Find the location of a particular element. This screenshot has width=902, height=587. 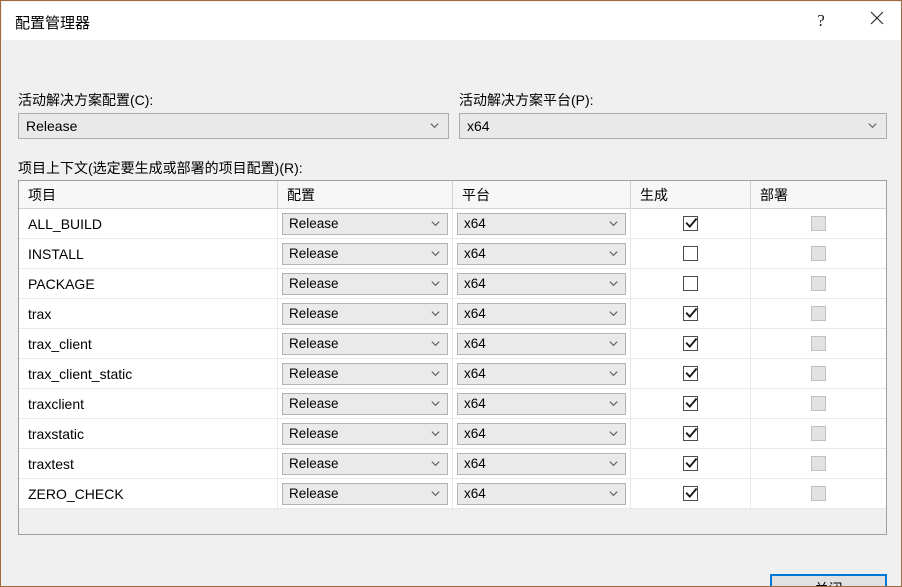

grid-header-row: 项目 配置 平台 生成 部署 is located at coordinates (452, 195).